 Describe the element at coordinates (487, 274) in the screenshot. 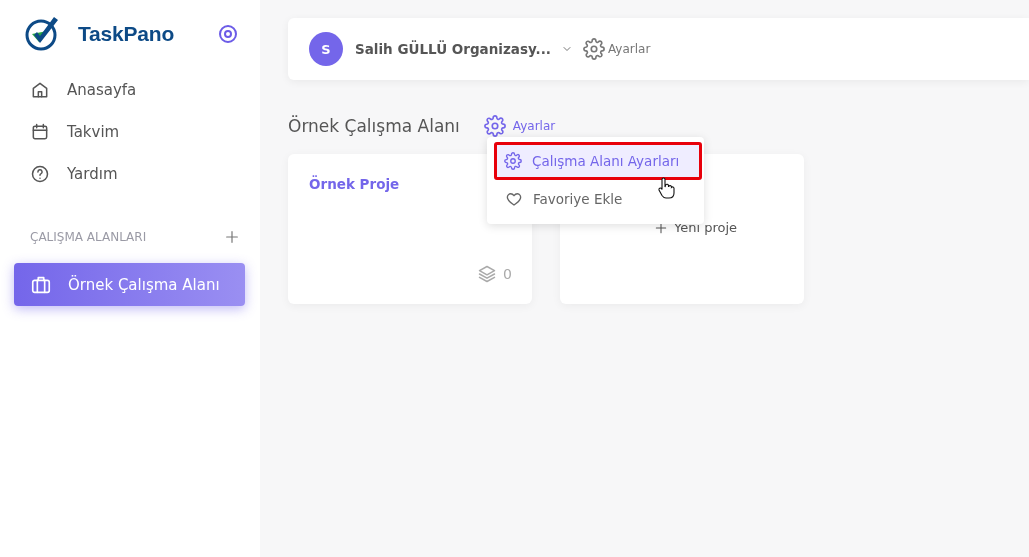

I see `layers-icon` at that location.